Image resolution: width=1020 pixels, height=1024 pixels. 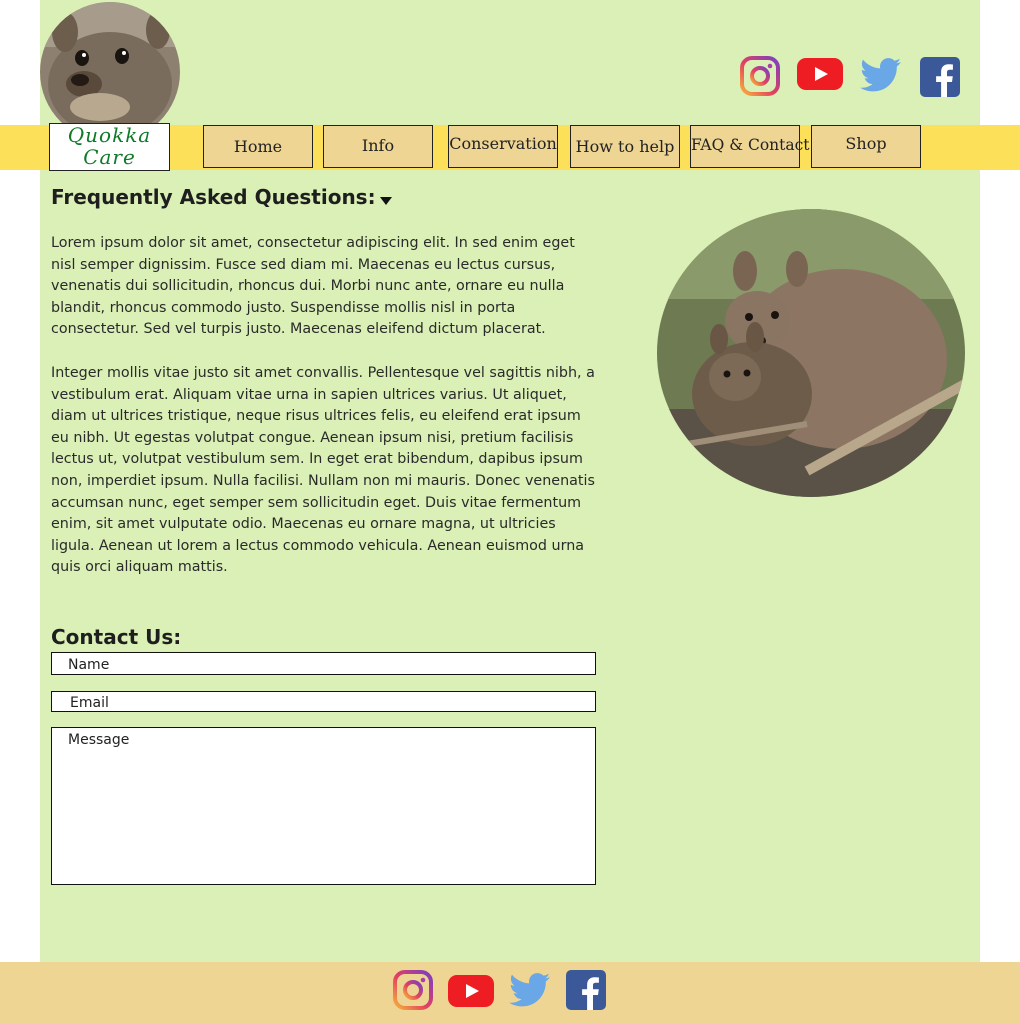 I want to click on footer-facebook-icon, so click(x=586, y=992).